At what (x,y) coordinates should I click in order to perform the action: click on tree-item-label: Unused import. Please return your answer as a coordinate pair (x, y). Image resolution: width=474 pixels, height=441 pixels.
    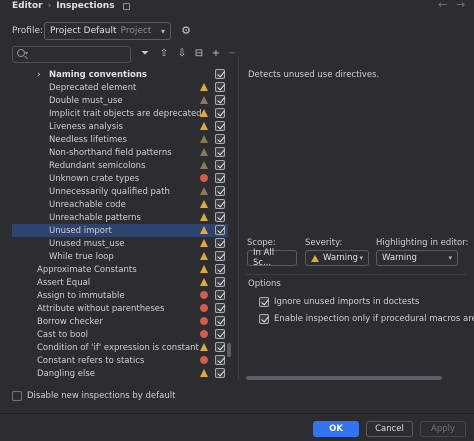
    Looking at the image, I should click on (80, 230).